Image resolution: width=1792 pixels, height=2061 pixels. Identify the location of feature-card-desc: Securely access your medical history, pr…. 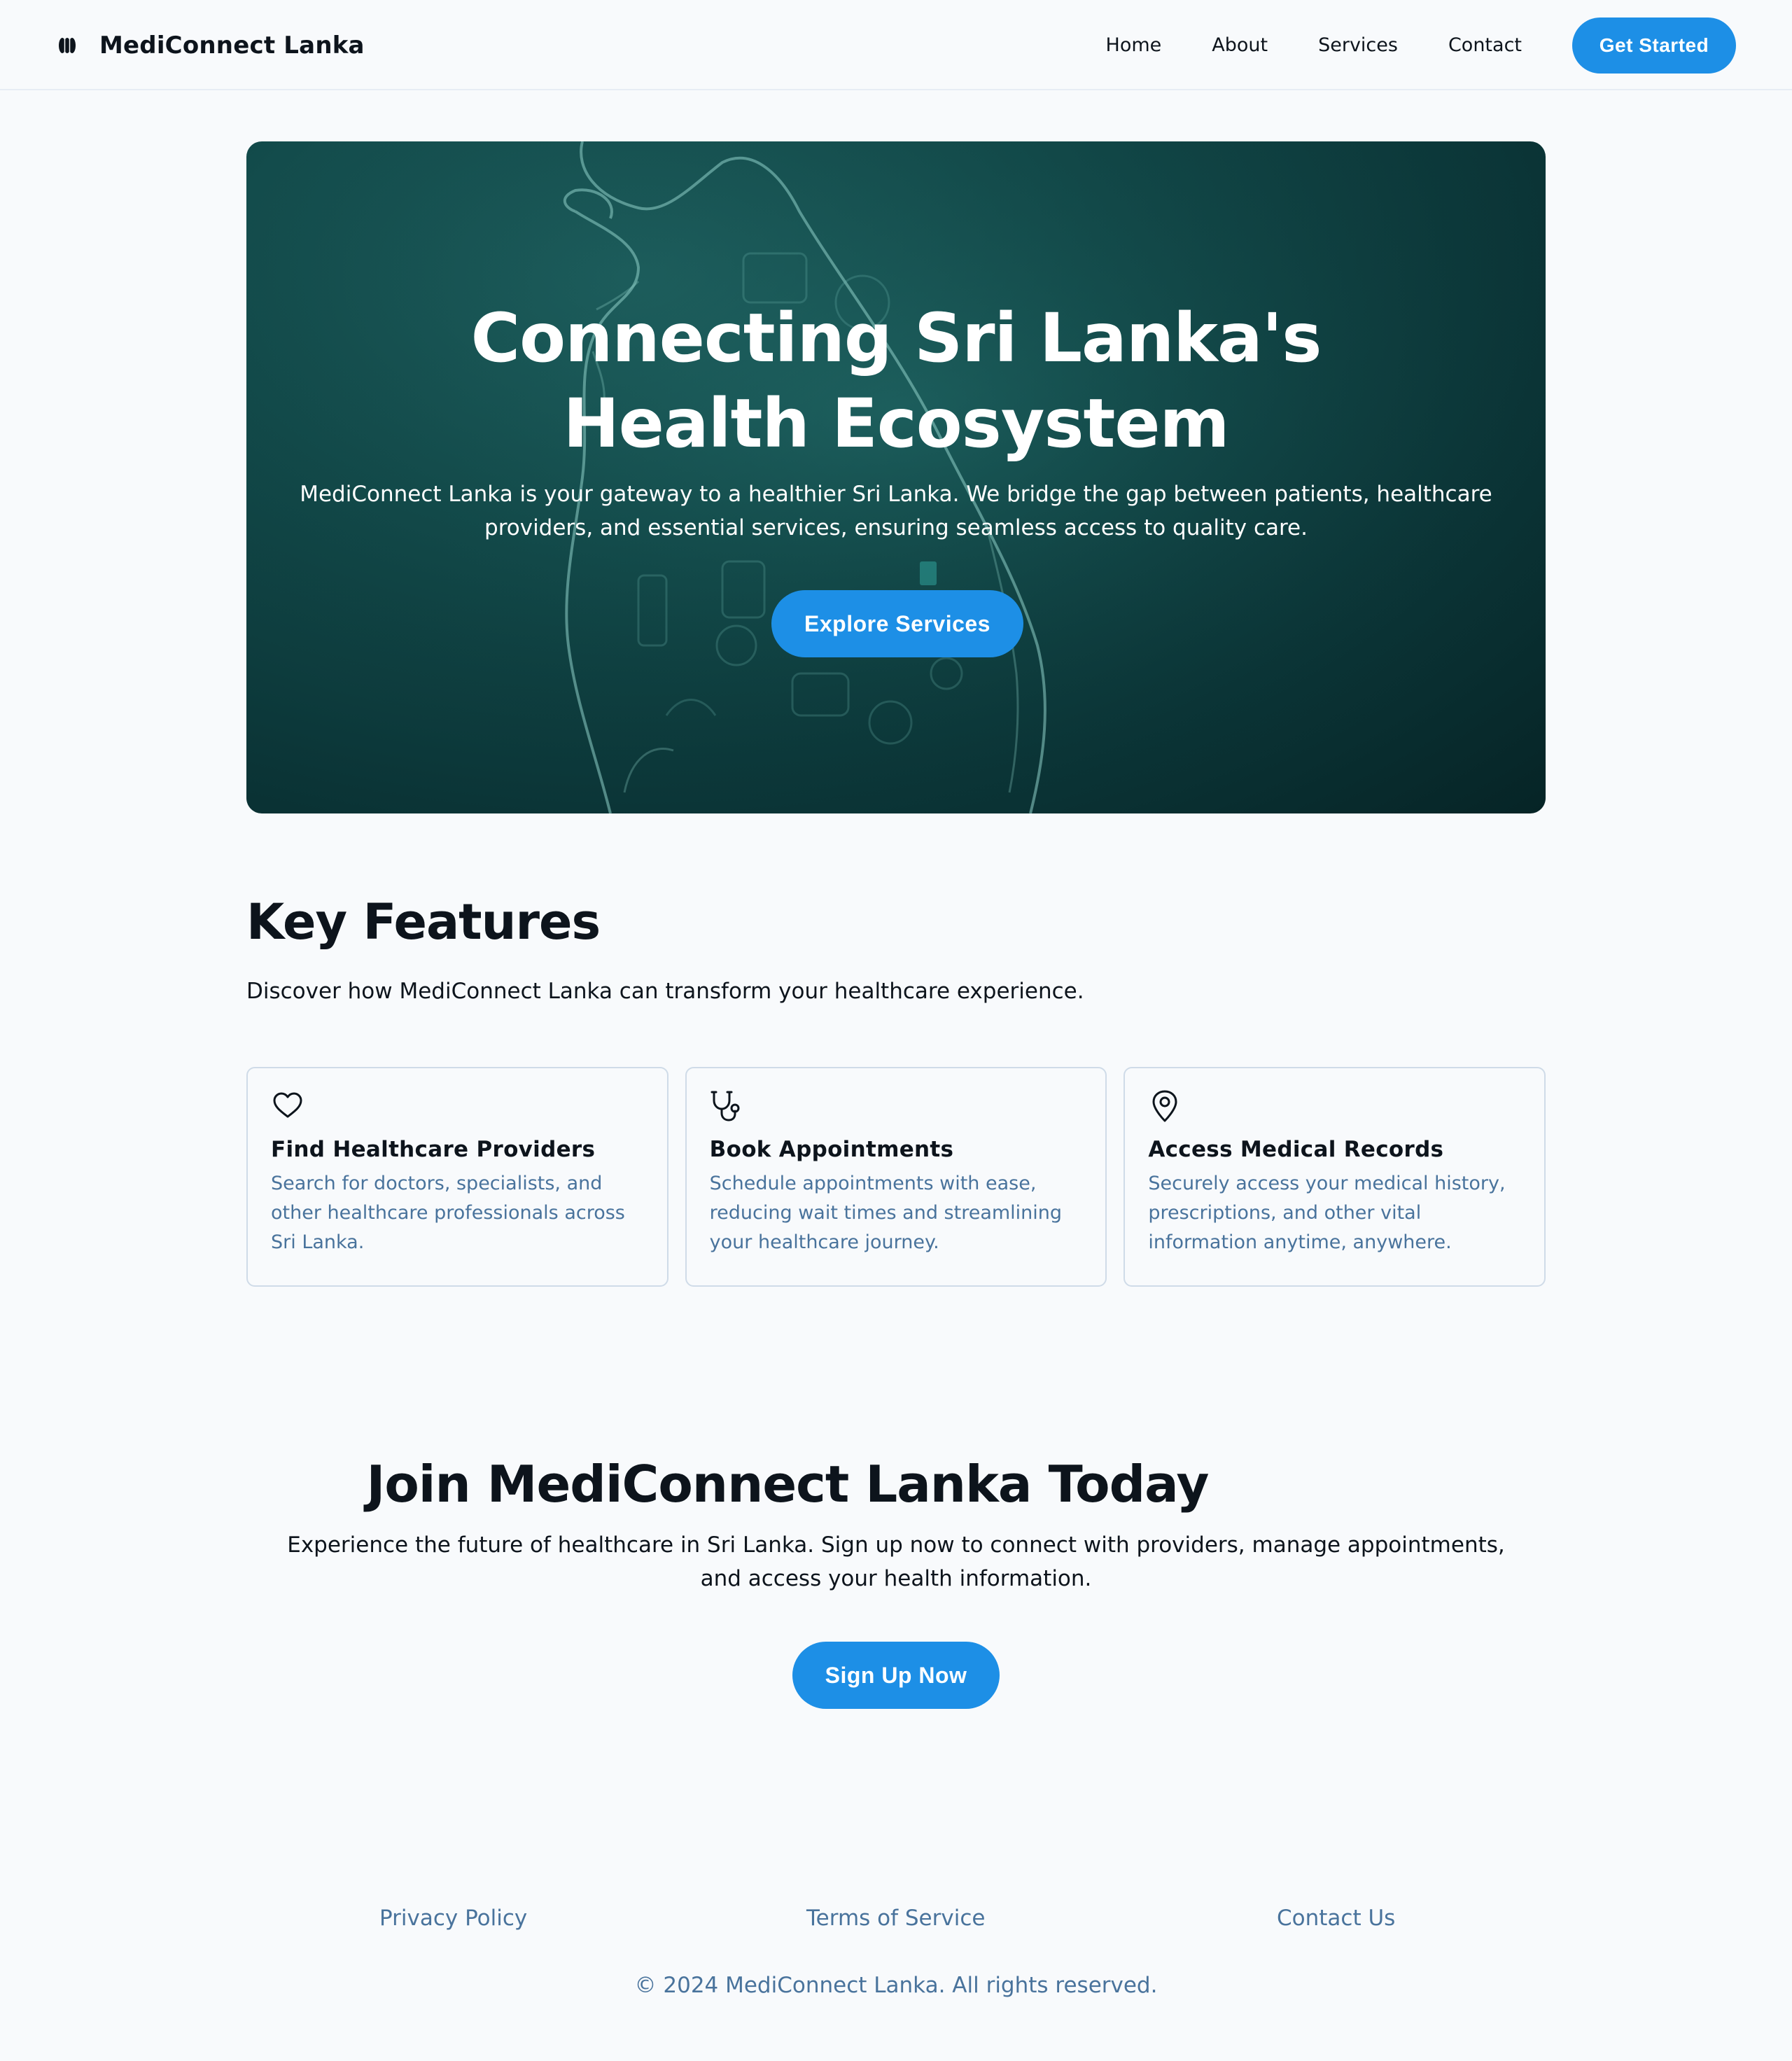
(1327, 1213).